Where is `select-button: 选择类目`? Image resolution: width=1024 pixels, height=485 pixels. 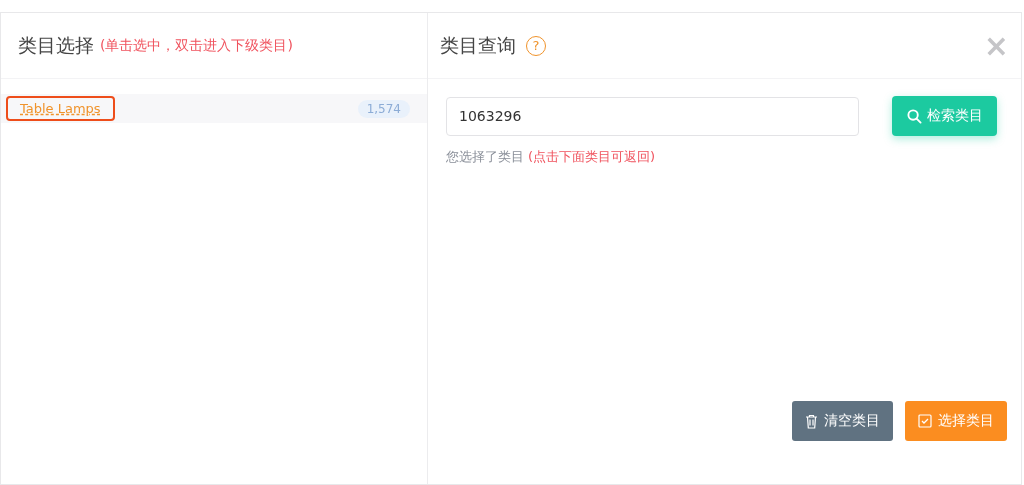 select-button: 选择类目 is located at coordinates (956, 421).